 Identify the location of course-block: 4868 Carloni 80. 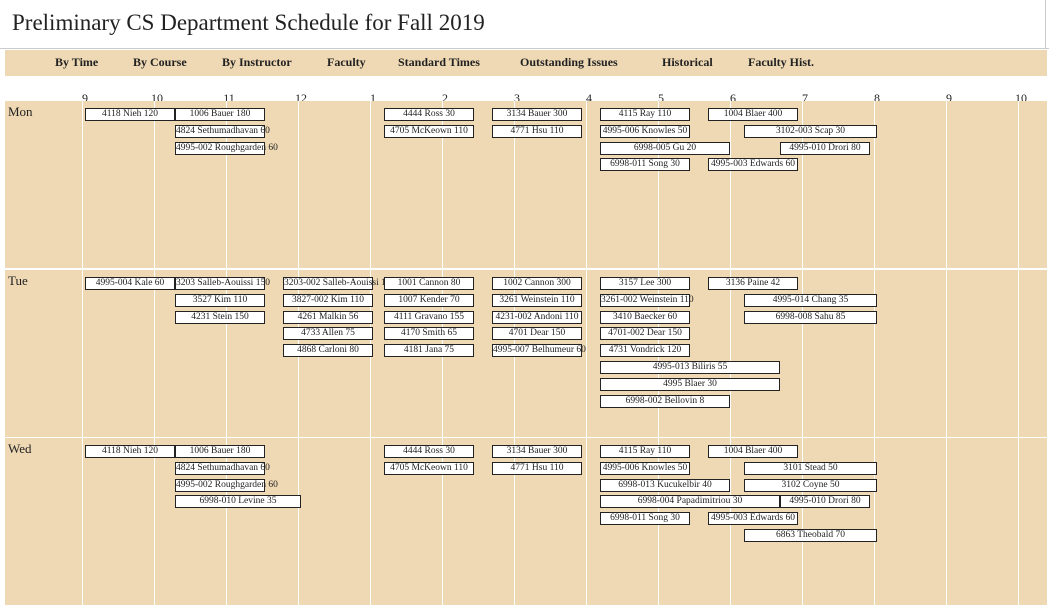
(328, 350).